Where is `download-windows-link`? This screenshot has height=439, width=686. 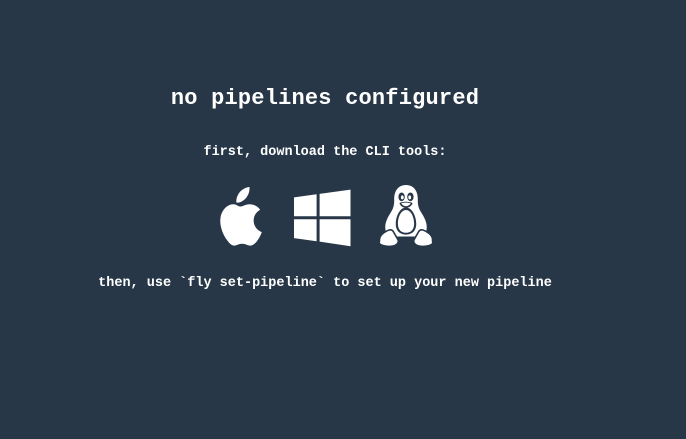
download-windows-link is located at coordinates (322, 218).